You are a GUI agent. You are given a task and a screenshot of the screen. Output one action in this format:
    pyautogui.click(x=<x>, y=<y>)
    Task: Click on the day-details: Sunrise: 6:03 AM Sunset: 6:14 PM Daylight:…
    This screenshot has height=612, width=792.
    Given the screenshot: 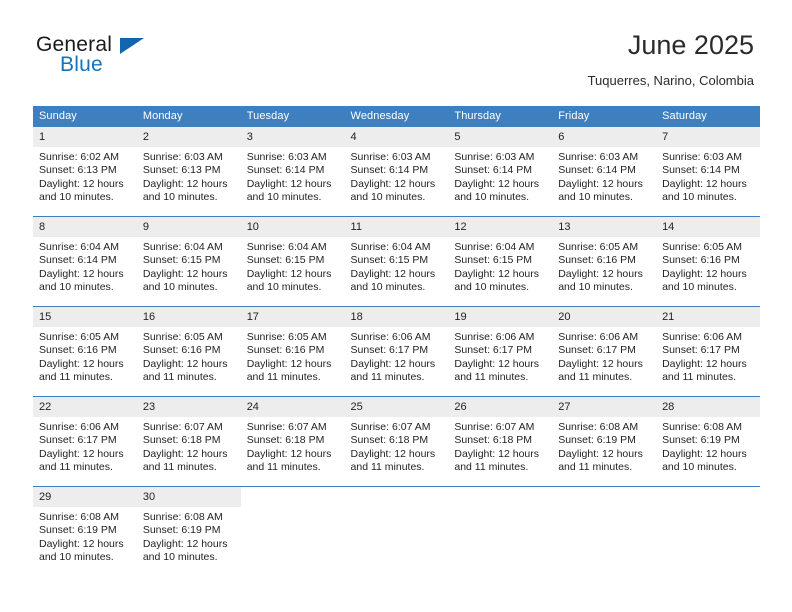 What is the action you would take?
    pyautogui.click(x=397, y=176)
    